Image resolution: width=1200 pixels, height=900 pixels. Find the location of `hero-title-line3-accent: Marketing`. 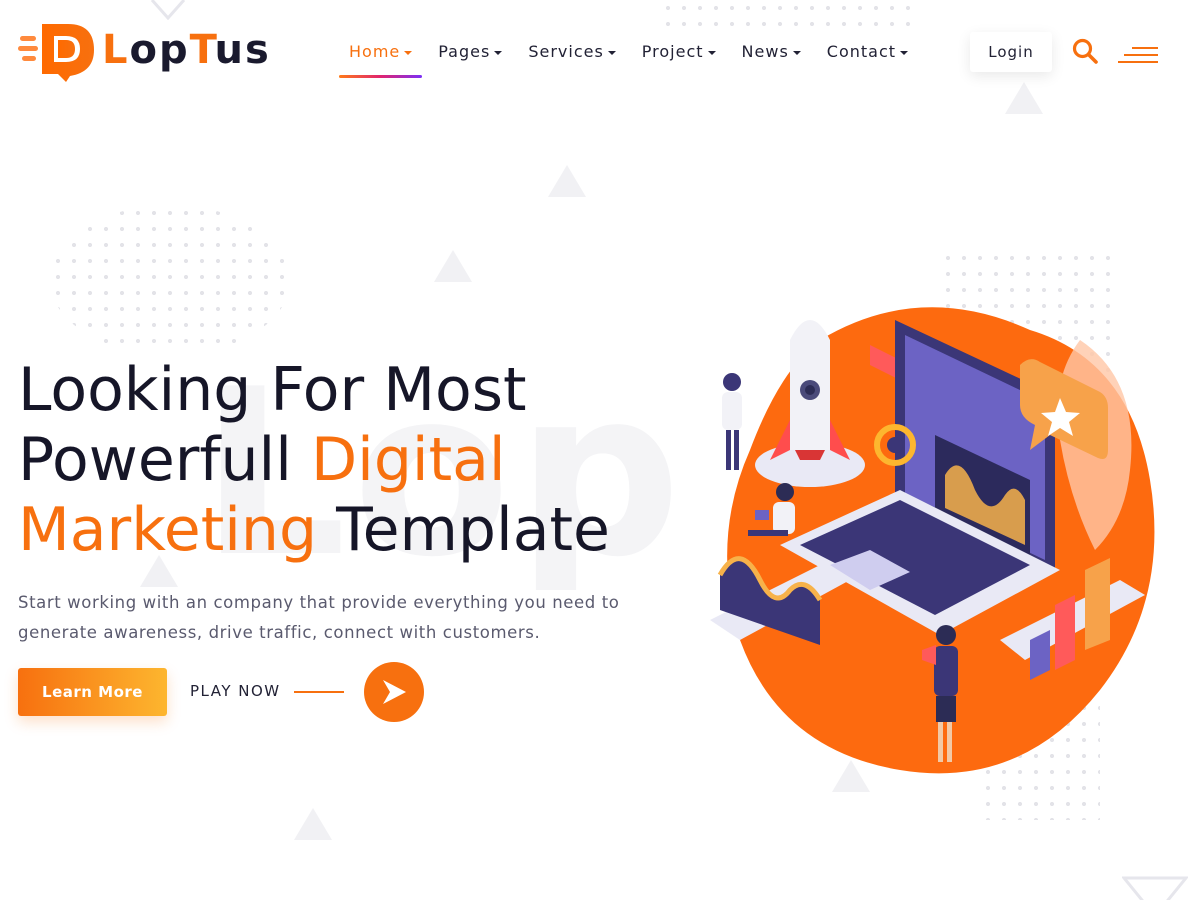

hero-title-line3-accent: Marketing is located at coordinates (168, 530).